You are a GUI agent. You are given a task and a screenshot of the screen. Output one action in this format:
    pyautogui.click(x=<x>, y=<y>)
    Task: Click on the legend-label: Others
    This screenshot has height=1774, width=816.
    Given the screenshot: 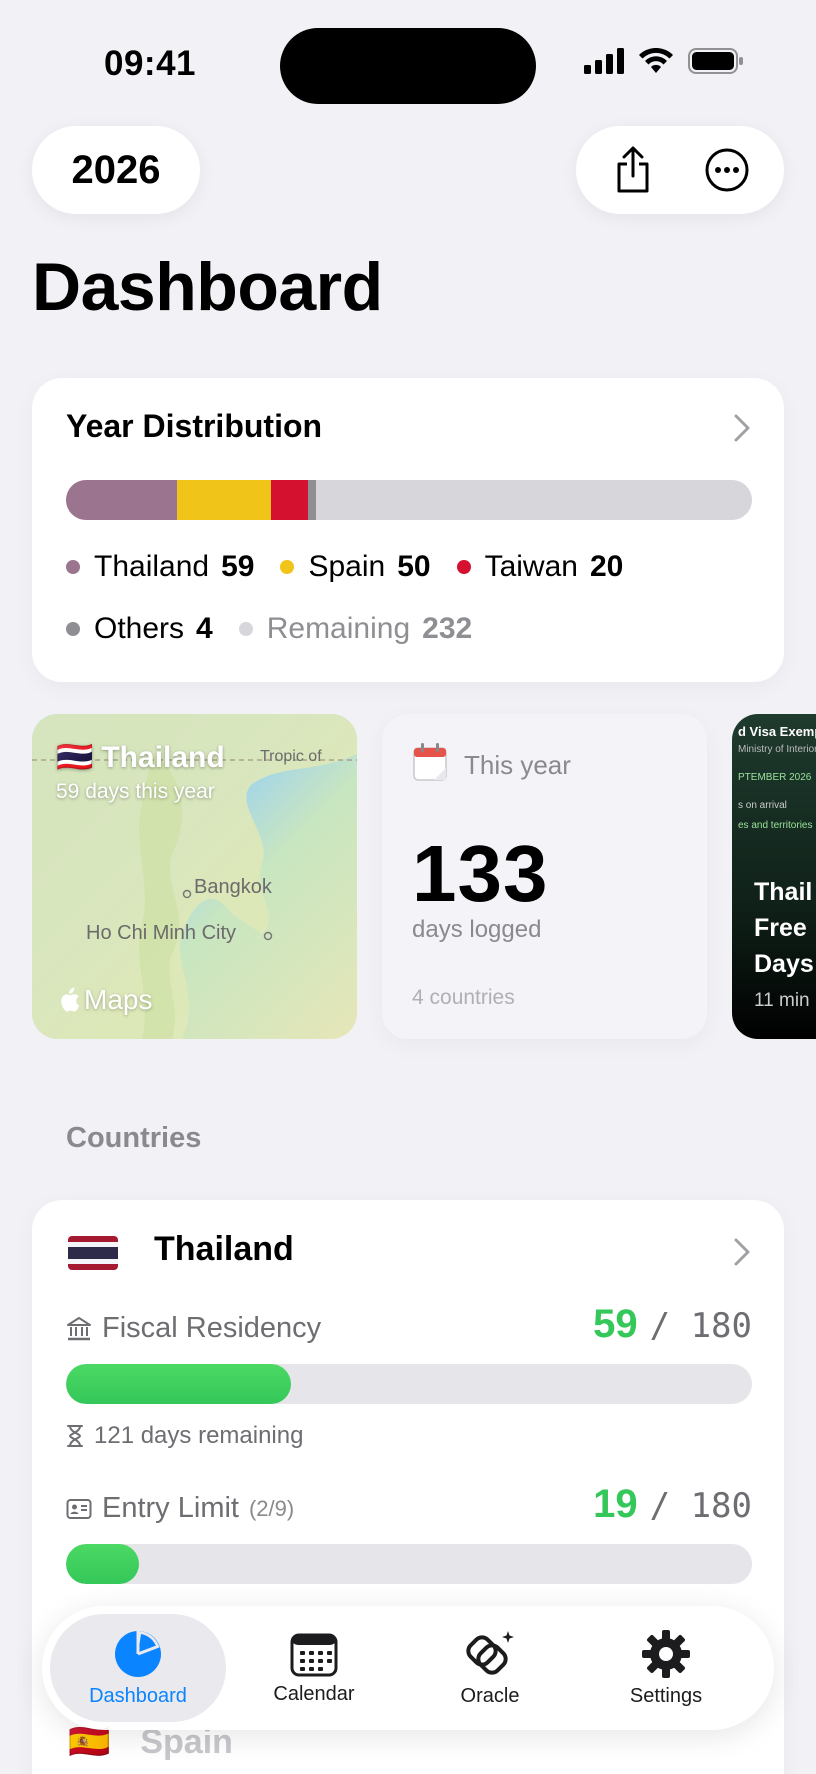 What is the action you would take?
    pyautogui.click(x=139, y=628)
    